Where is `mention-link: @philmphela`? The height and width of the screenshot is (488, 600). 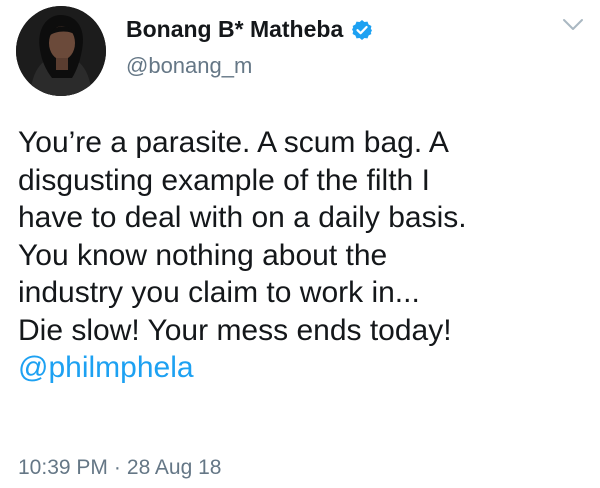 mention-link: @philmphela is located at coordinates (303, 368).